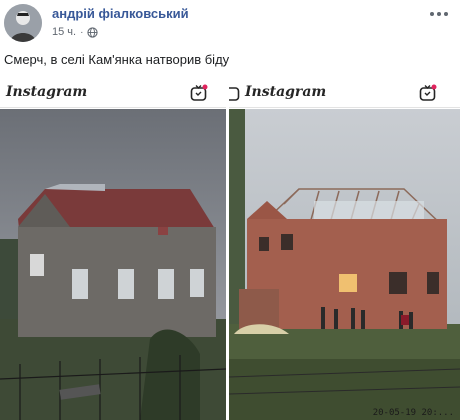 This screenshot has width=460, height=420. I want to click on globe-icon, so click(93, 32).